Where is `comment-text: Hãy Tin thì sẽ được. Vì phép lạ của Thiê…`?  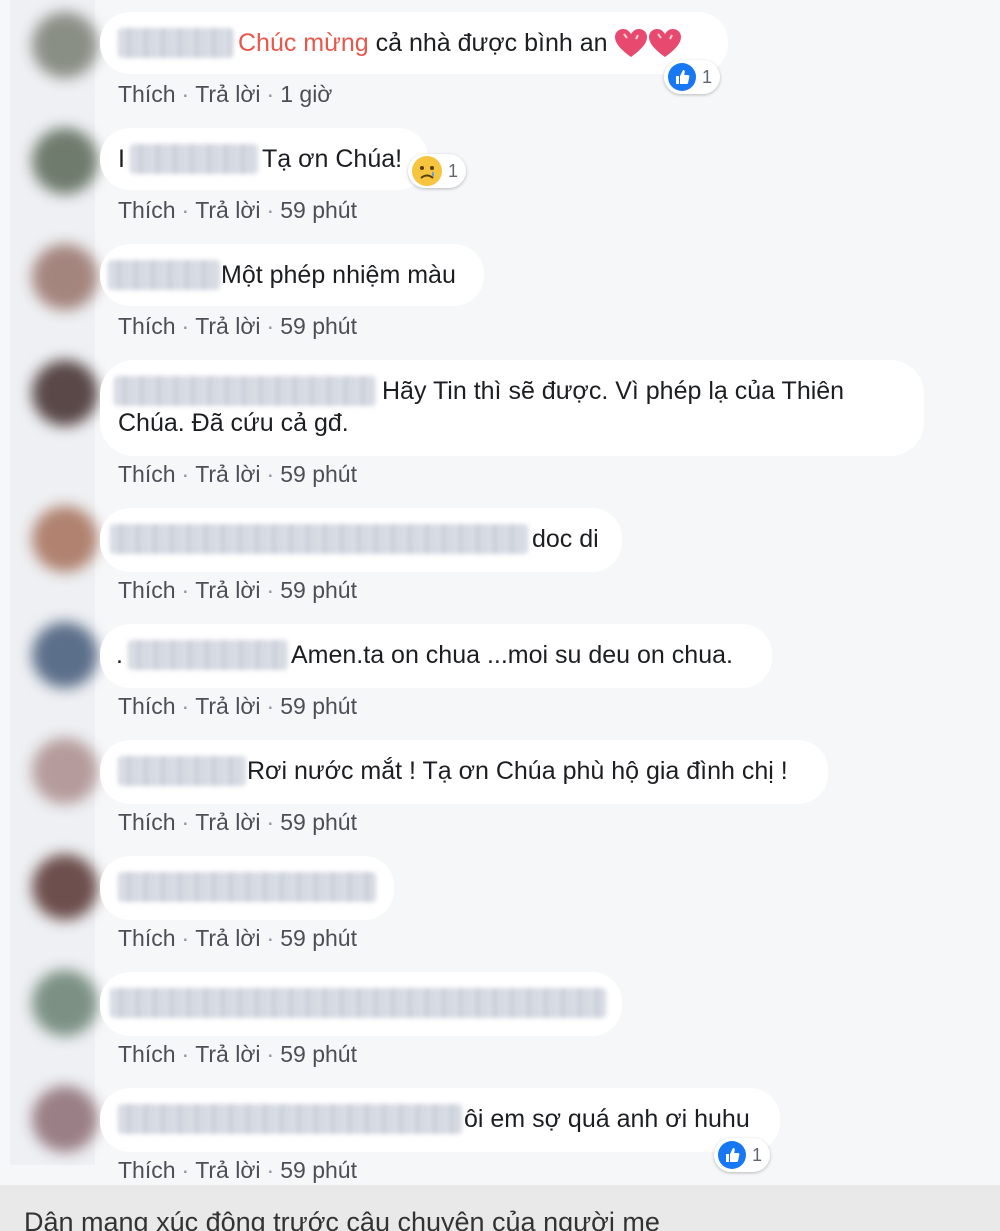
comment-text: Hãy Tin thì sẽ được. Vì phép lạ của Thiê… is located at coordinates (613, 391).